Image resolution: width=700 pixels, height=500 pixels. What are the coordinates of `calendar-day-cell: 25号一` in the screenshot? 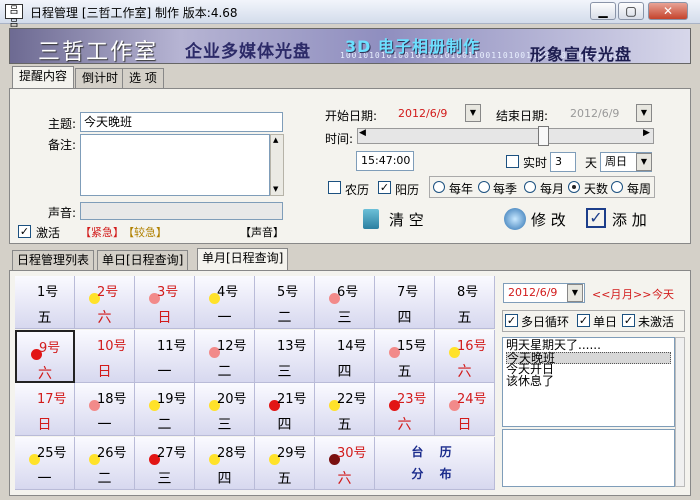 It's located at (45, 463).